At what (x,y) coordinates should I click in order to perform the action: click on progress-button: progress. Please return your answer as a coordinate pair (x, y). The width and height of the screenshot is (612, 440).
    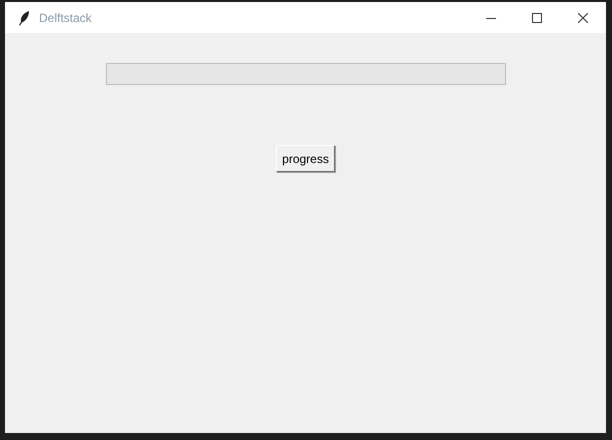
    Looking at the image, I should click on (305, 158).